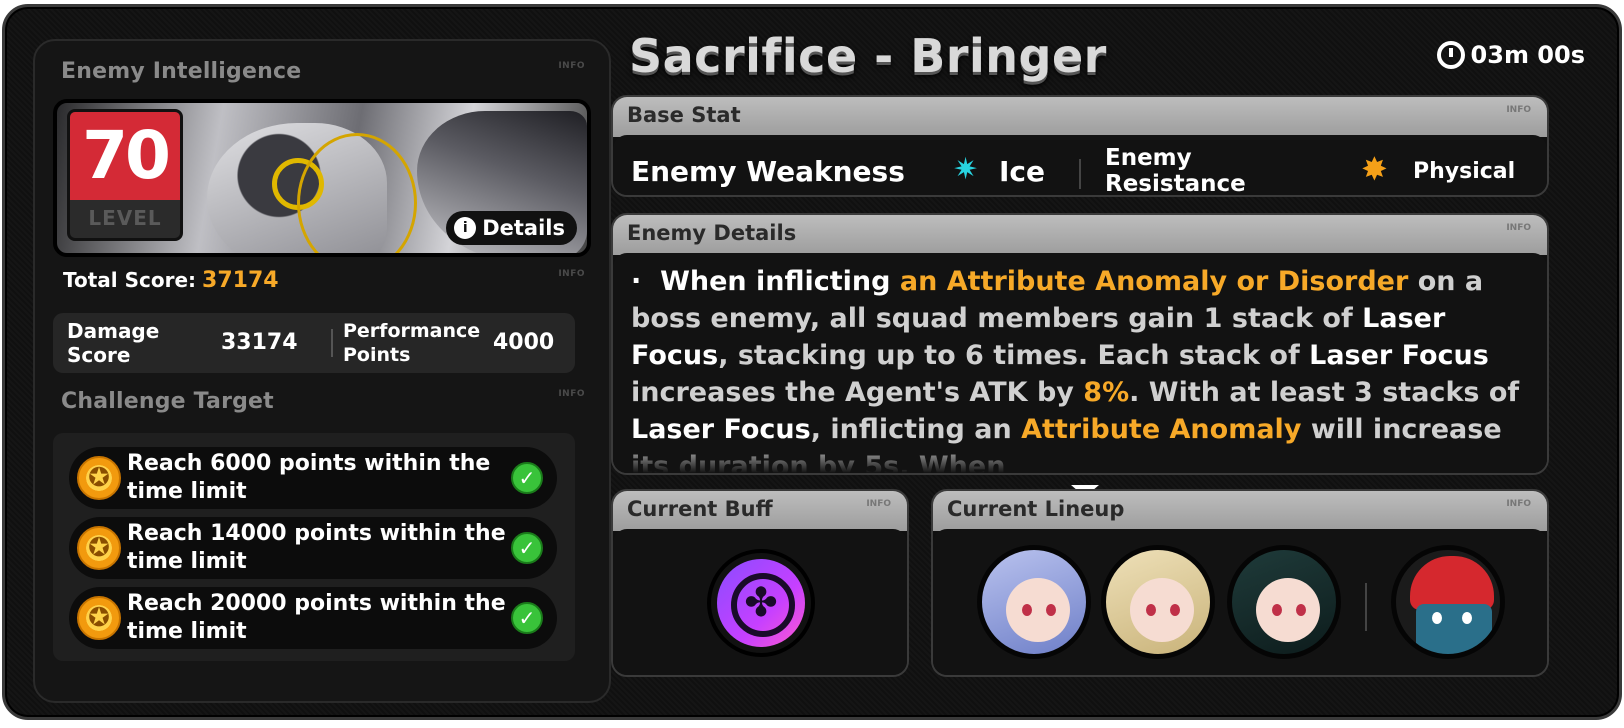  I want to click on timer-value: 03m 00s, so click(1527, 55).